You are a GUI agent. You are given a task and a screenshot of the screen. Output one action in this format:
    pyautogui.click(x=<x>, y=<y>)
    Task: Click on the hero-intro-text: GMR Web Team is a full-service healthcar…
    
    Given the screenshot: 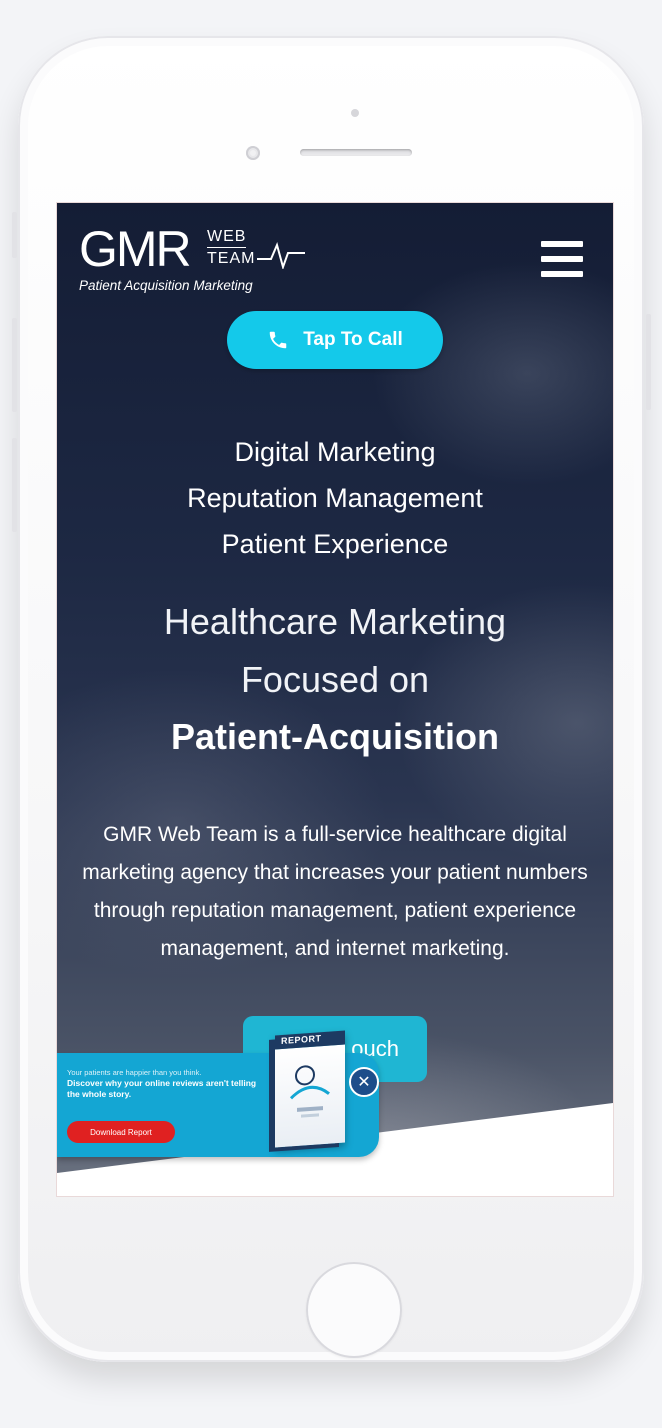 What is the action you would take?
    pyautogui.click(x=335, y=891)
    